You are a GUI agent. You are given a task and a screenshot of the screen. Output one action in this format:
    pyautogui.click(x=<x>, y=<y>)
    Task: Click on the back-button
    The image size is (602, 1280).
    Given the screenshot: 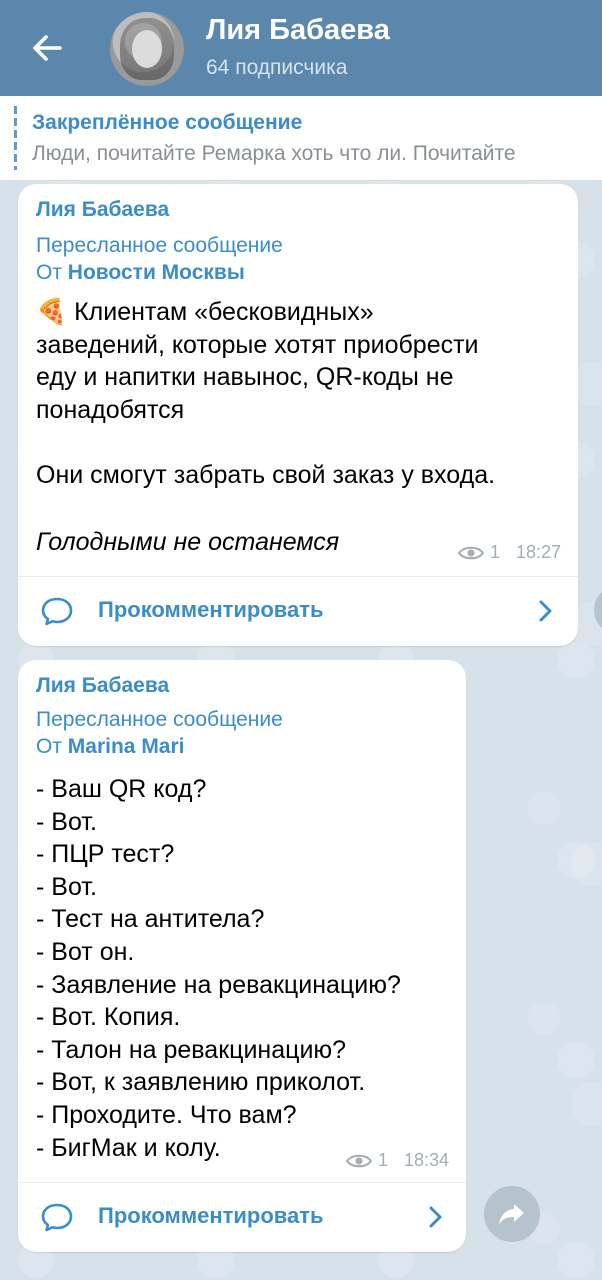 What is the action you would take?
    pyautogui.click(x=48, y=48)
    